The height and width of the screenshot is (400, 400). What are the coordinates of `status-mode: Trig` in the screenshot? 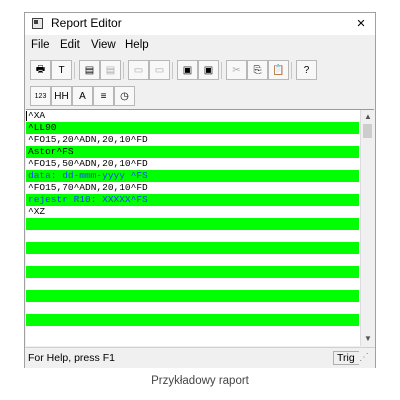 It's located at (346, 358).